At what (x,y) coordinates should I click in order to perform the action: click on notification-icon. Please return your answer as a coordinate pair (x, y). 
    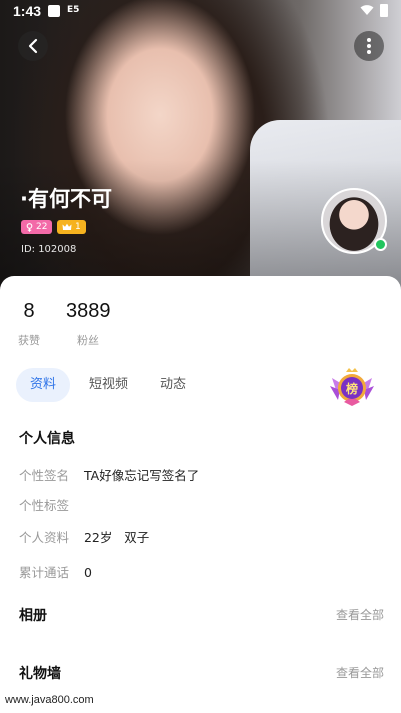
    Looking at the image, I should click on (54, 11).